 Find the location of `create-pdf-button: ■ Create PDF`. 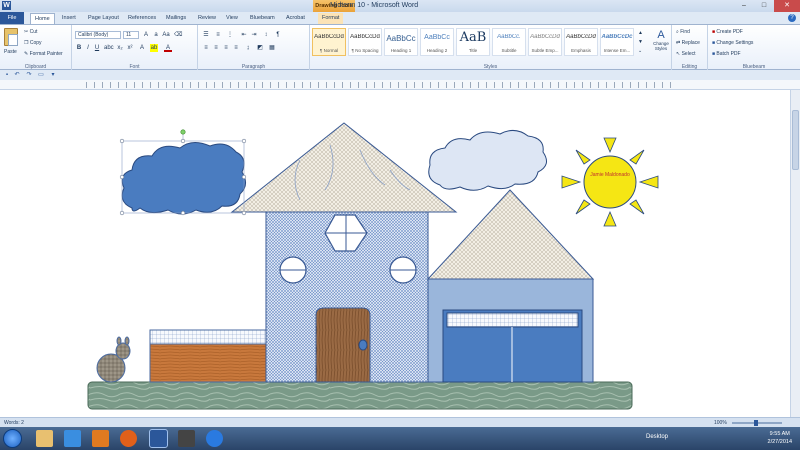

create-pdf-button: ■ Create PDF is located at coordinates (727, 32).